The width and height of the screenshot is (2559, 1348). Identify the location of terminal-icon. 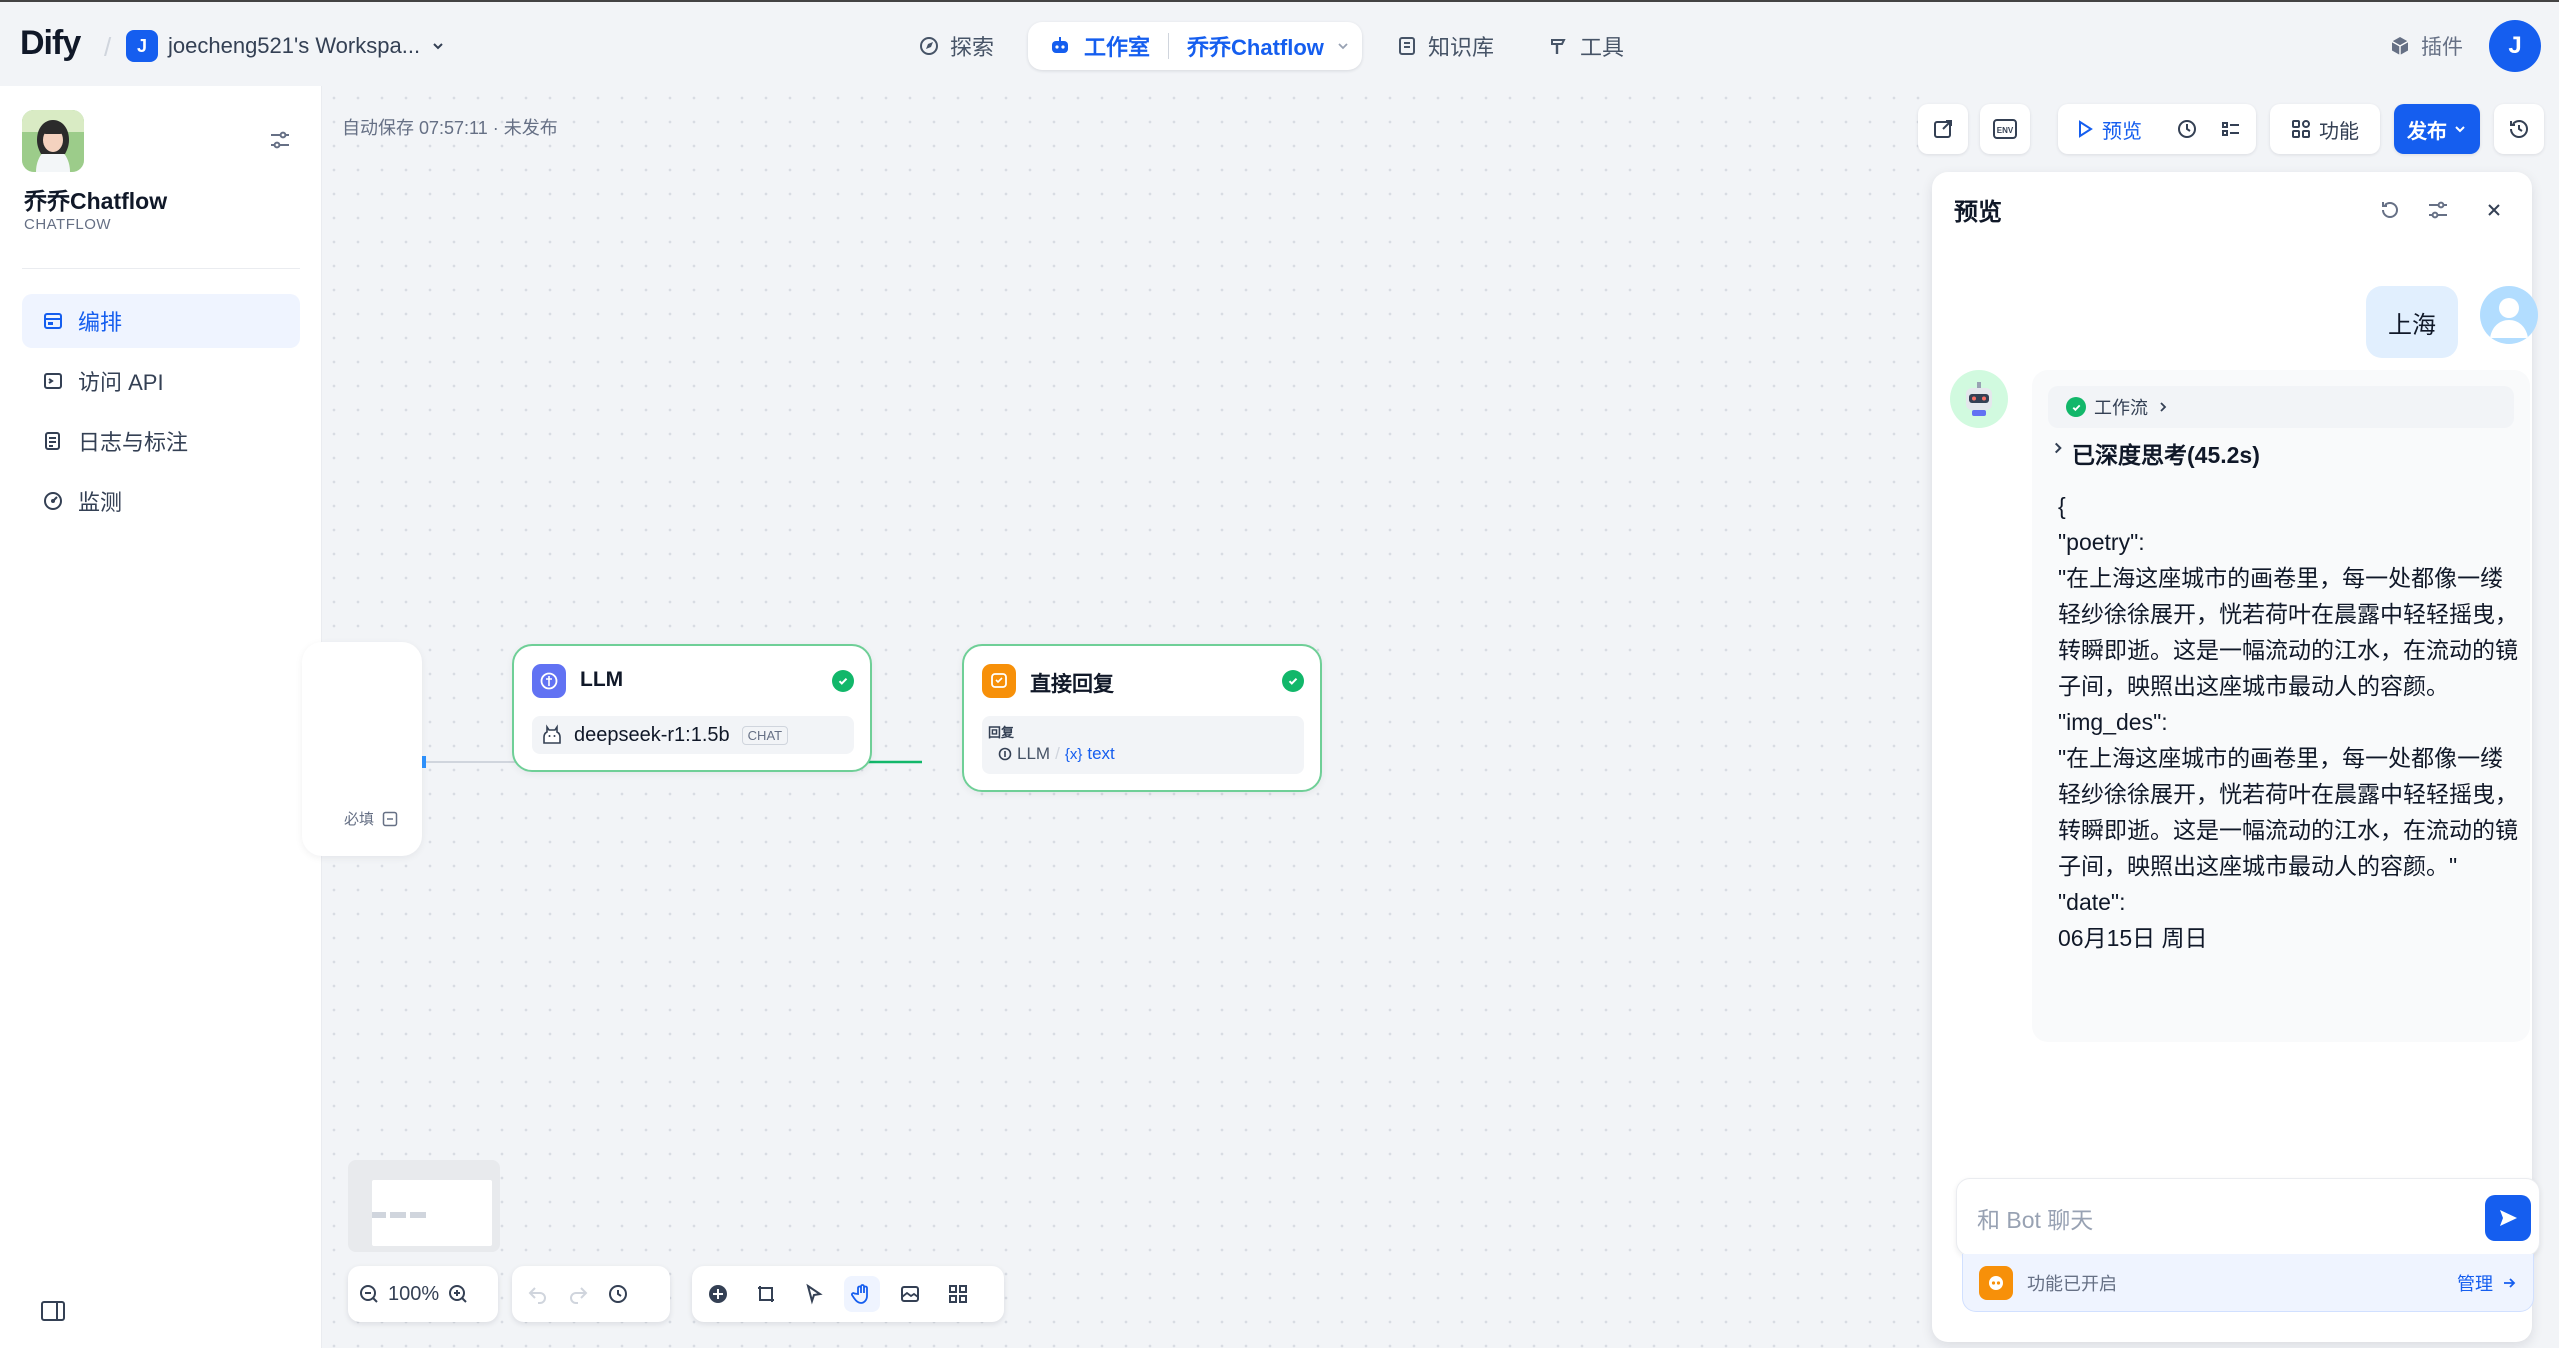
(53, 381).